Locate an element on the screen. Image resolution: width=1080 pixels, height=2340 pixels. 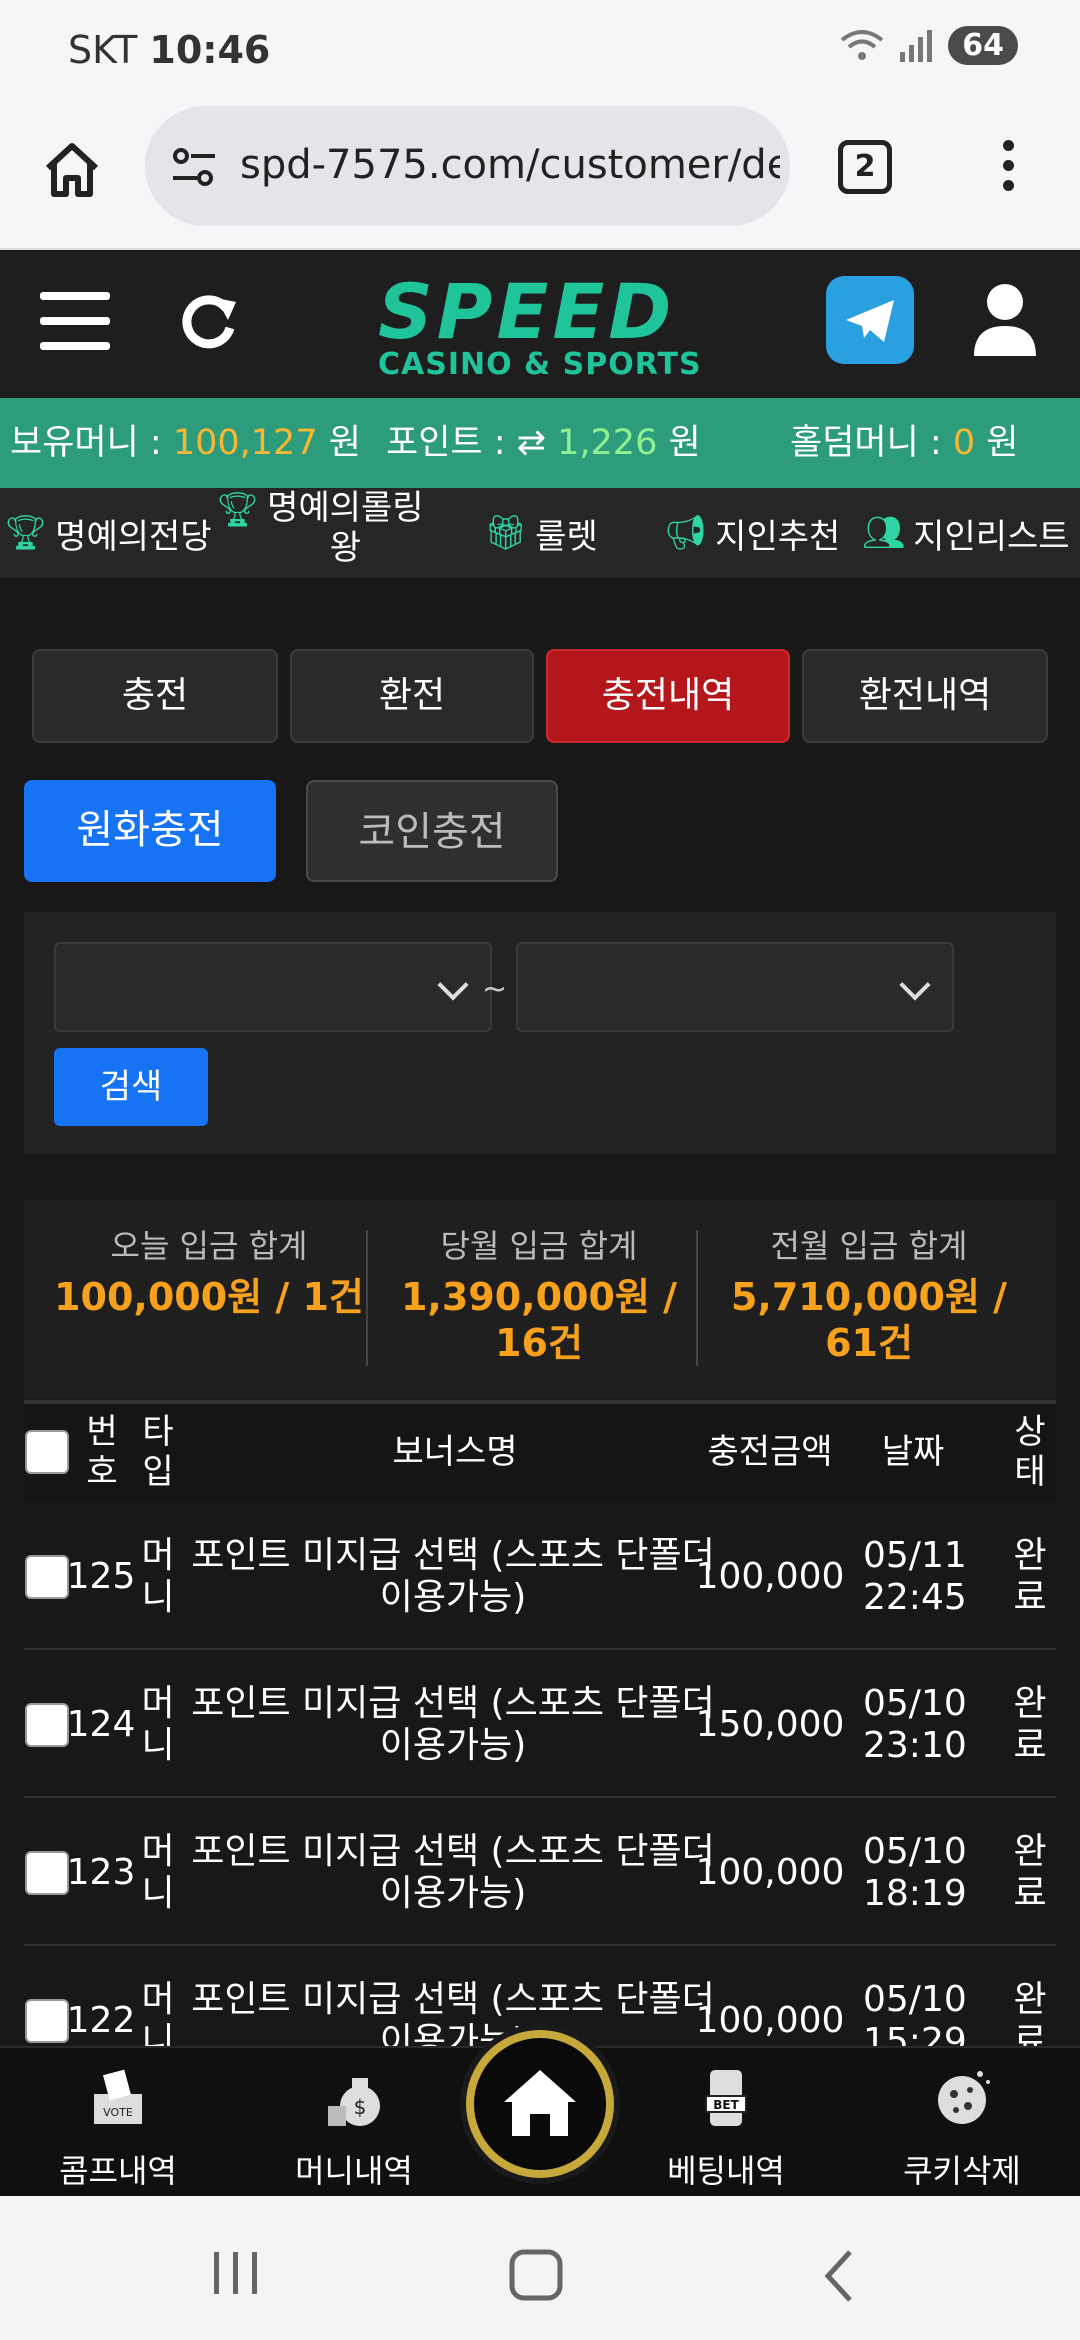
row-date: 05/10 23:10 is located at coordinates (915, 1724).